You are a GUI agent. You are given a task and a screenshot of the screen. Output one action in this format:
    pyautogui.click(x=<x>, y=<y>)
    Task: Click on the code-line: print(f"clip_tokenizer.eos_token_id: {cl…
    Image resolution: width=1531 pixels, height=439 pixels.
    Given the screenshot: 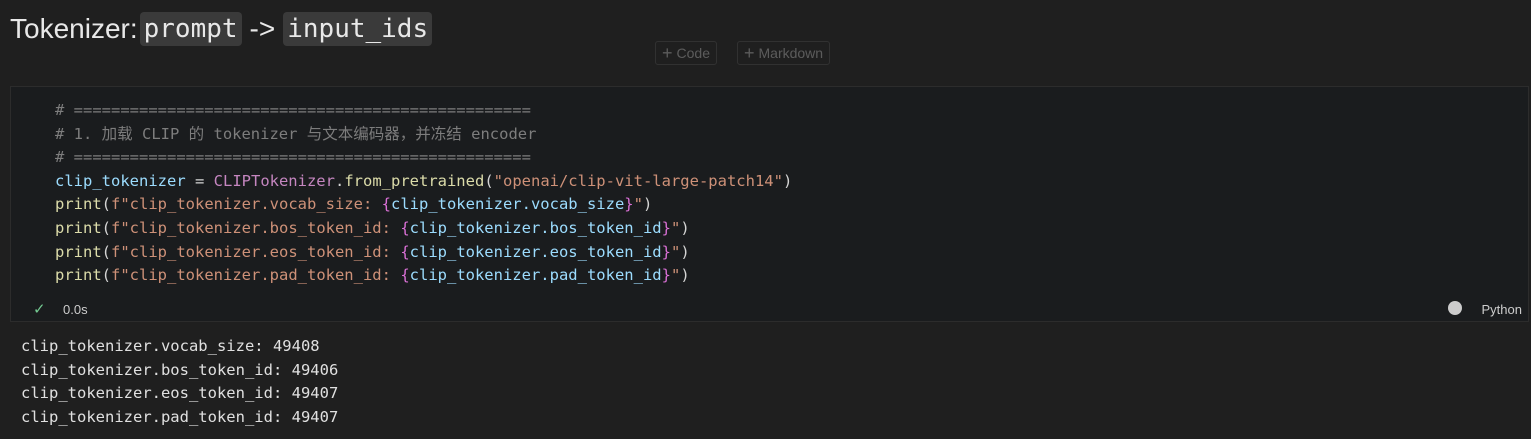 What is the action you would take?
    pyautogui.click(x=423, y=253)
    